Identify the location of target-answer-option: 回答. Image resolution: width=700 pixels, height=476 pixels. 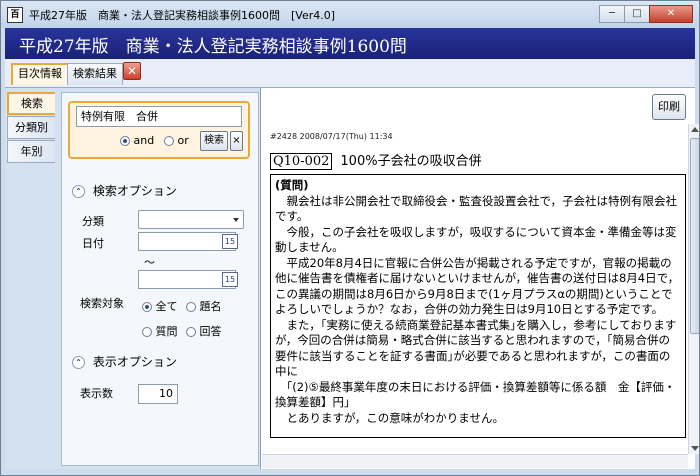
(204, 331).